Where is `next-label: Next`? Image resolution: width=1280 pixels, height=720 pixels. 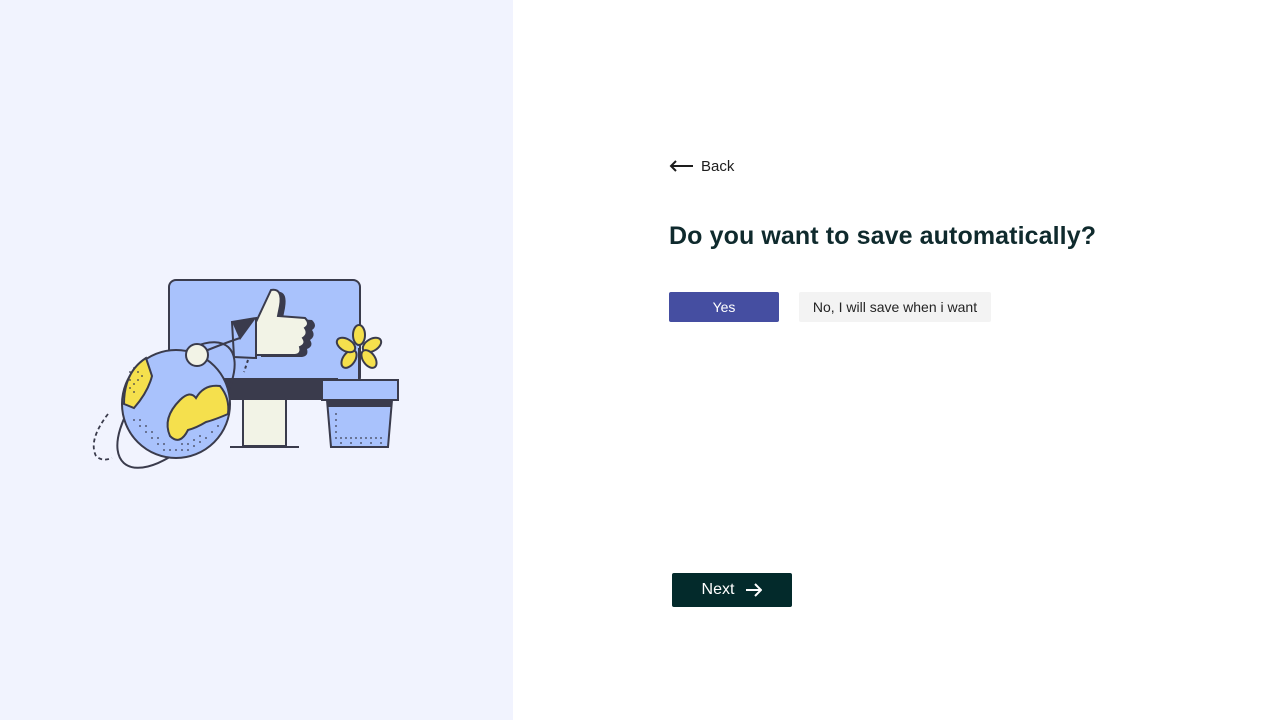
next-label: Next is located at coordinates (718, 589).